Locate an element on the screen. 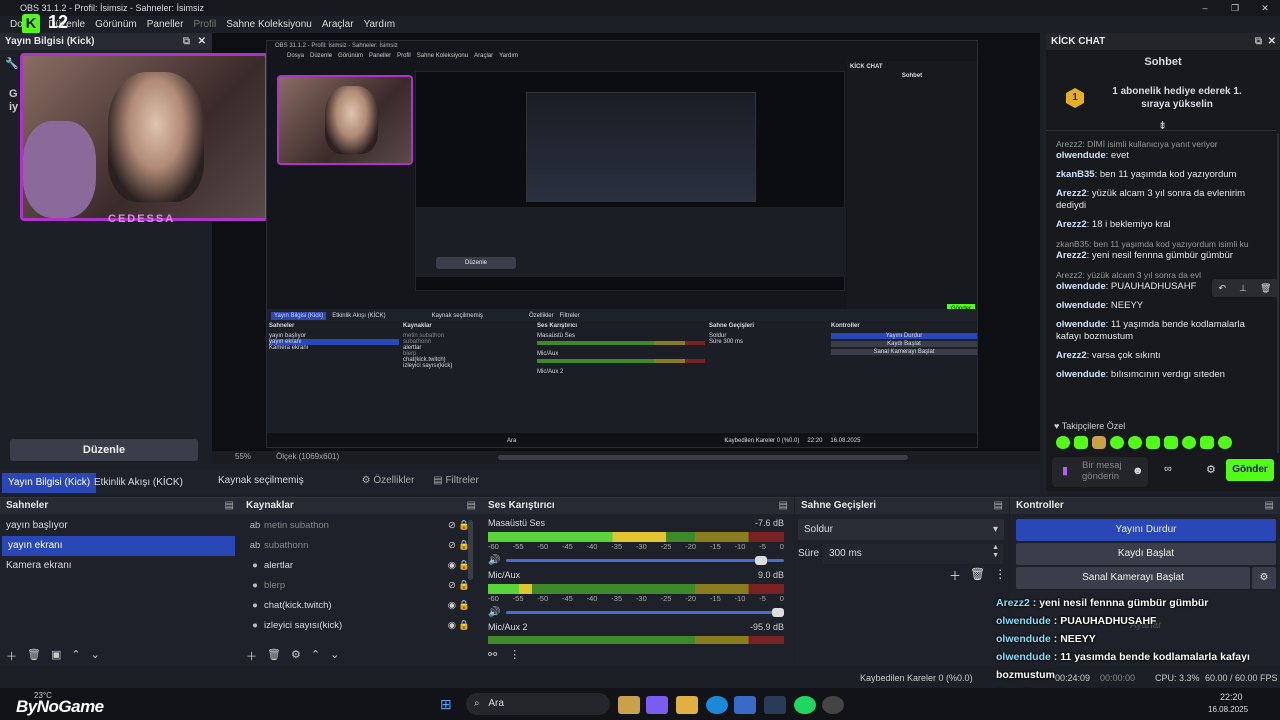 This screenshot has height=720, width=1280. menu-docks: Paneller is located at coordinates (165, 24).